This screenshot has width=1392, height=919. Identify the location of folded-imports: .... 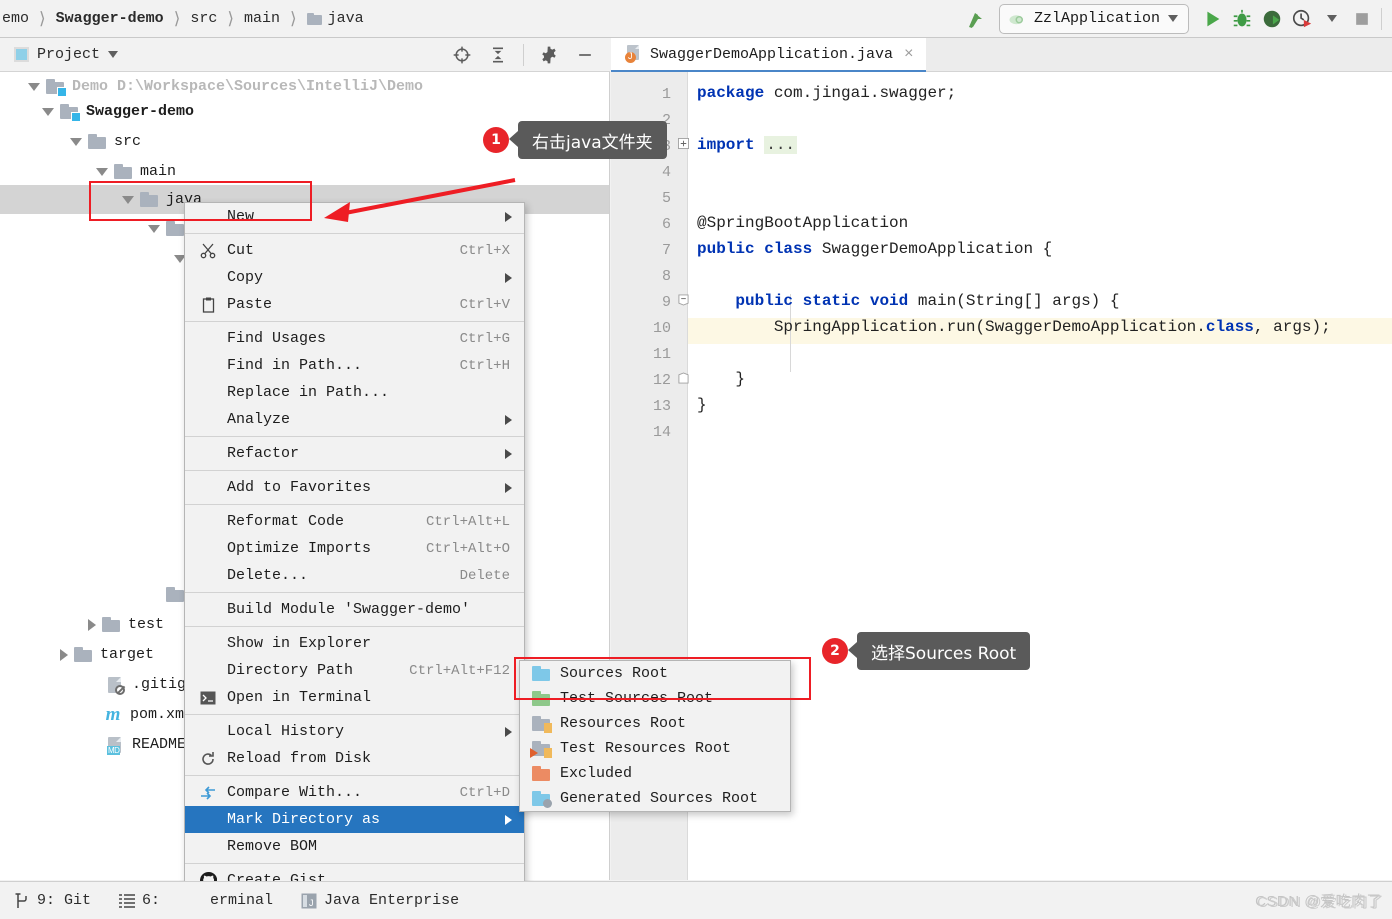
(781, 145).